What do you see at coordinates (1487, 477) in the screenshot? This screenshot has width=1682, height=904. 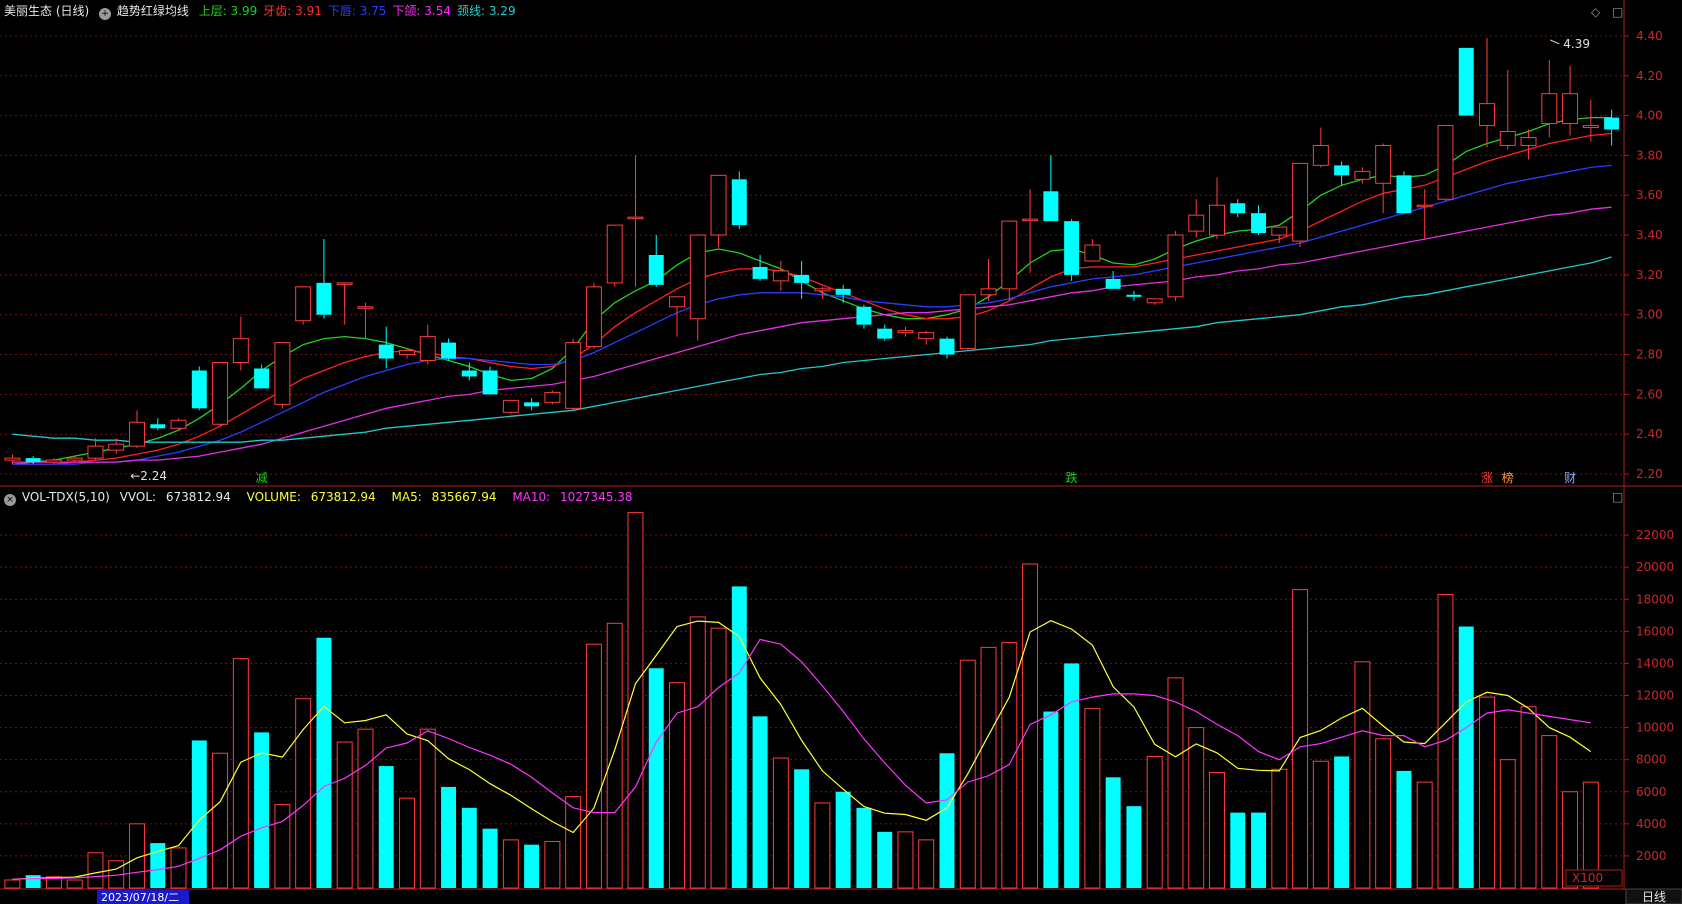 I see `event-marker-2: 涨` at bounding box center [1487, 477].